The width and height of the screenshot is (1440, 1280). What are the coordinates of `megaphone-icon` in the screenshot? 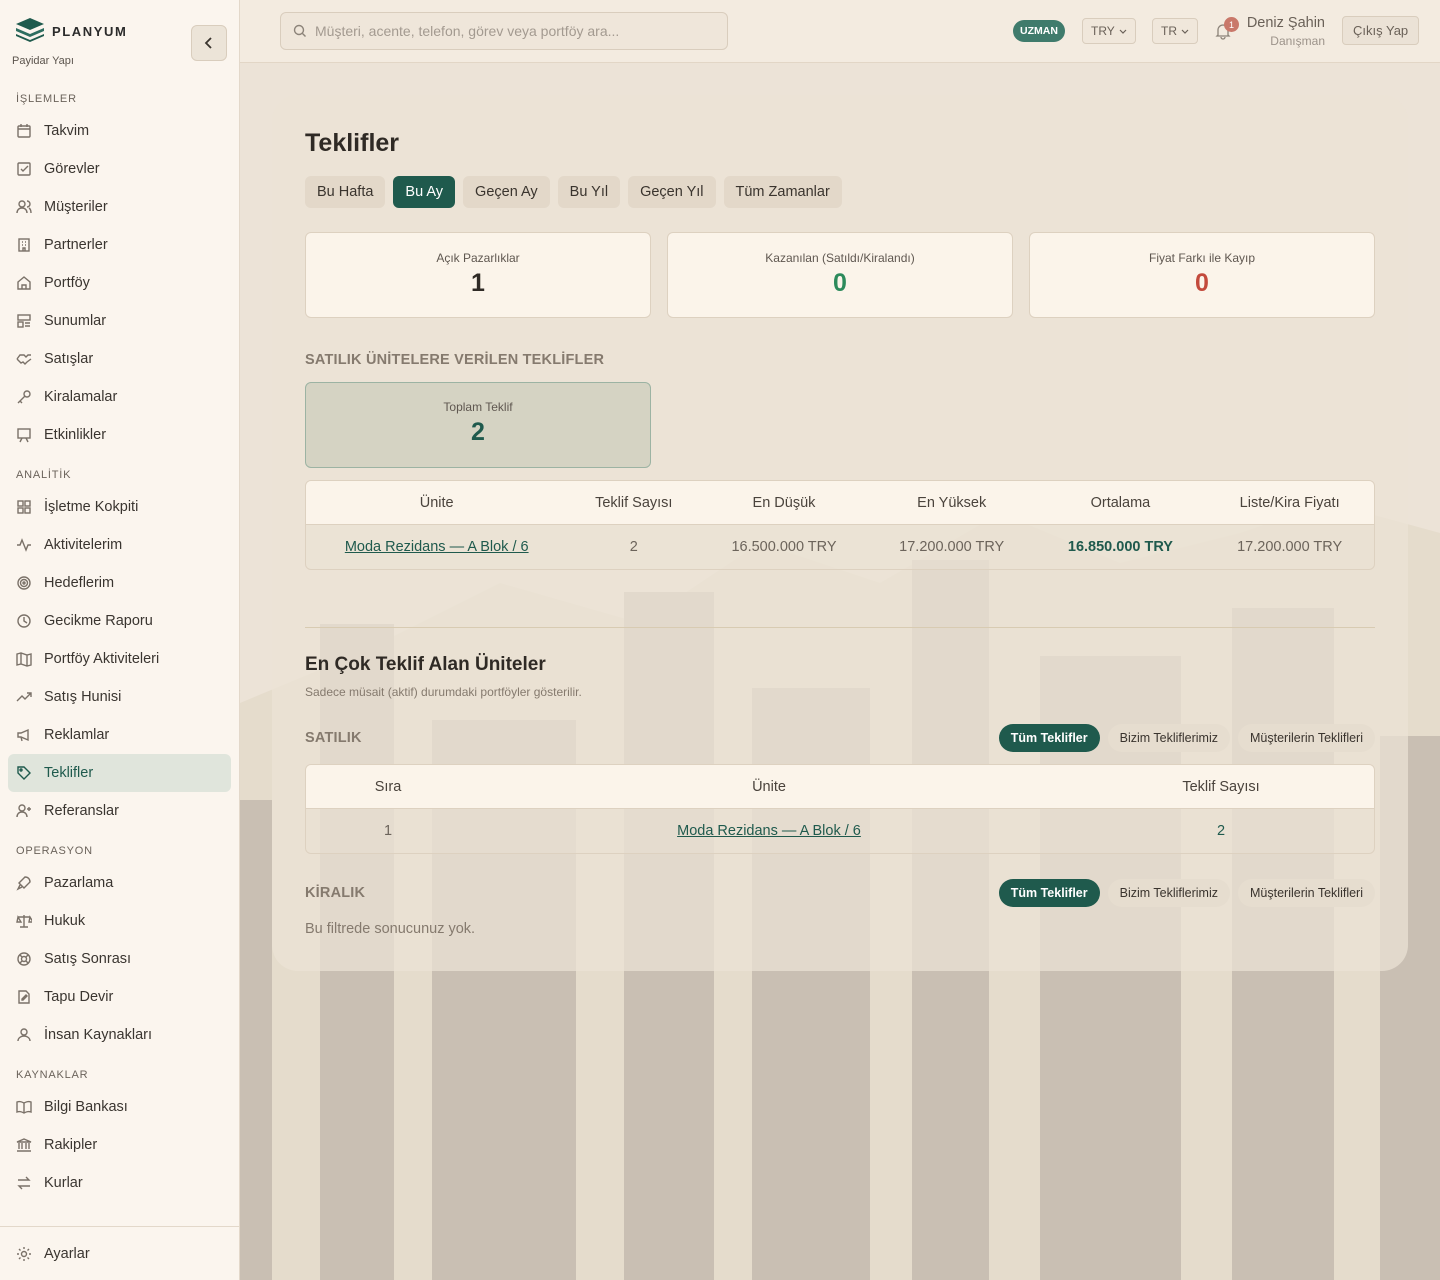 It's located at (24, 735).